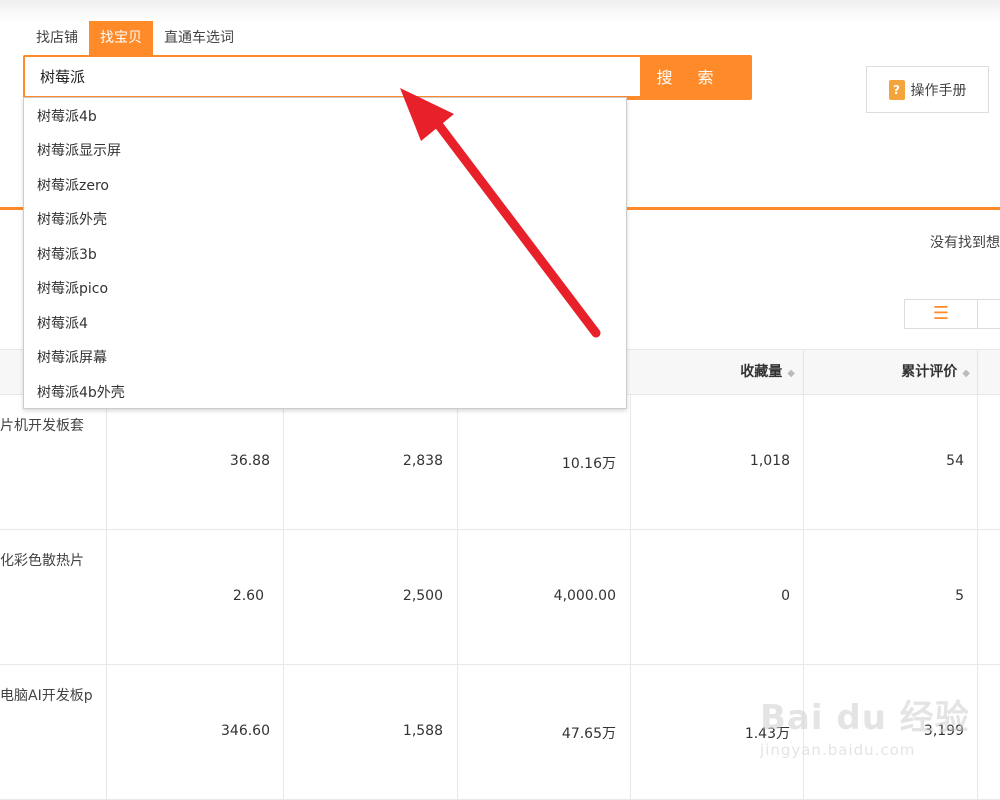 This screenshot has height=800, width=1000. I want to click on header-favorites: 收藏量 ◆, so click(747, 372).